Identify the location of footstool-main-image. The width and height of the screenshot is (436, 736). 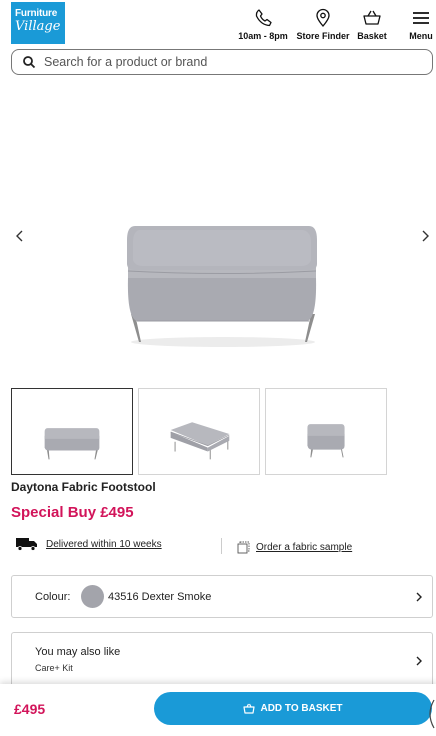
(222, 286).